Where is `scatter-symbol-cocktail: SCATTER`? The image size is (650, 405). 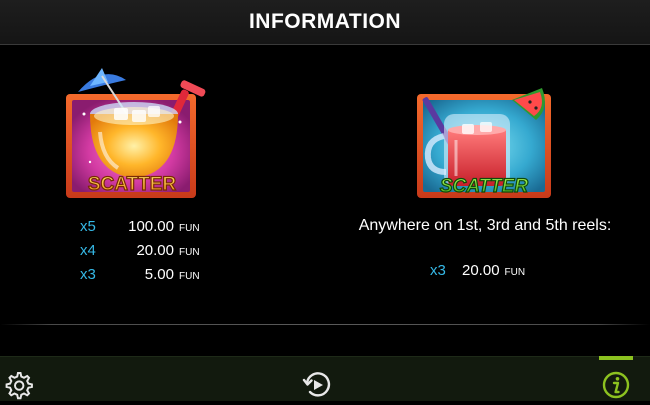 scatter-symbol-cocktail: SCATTER is located at coordinates (138, 132).